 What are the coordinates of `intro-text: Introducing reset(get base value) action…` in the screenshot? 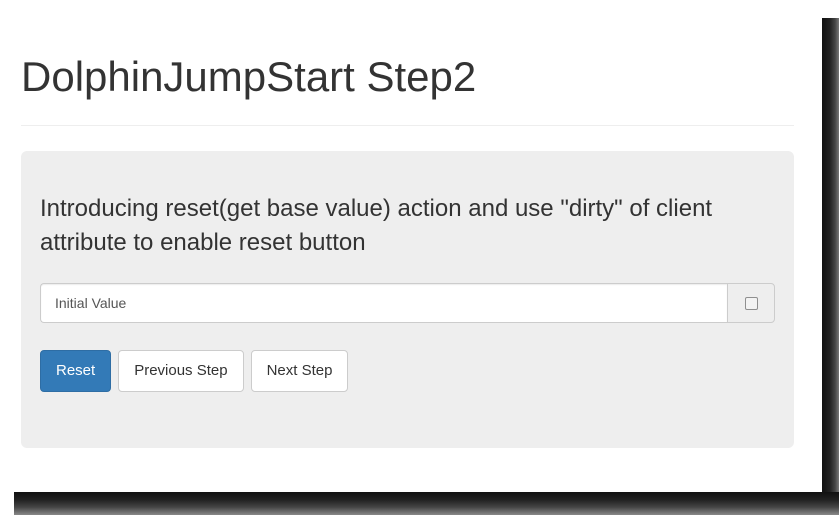 It's located at (376, 225).